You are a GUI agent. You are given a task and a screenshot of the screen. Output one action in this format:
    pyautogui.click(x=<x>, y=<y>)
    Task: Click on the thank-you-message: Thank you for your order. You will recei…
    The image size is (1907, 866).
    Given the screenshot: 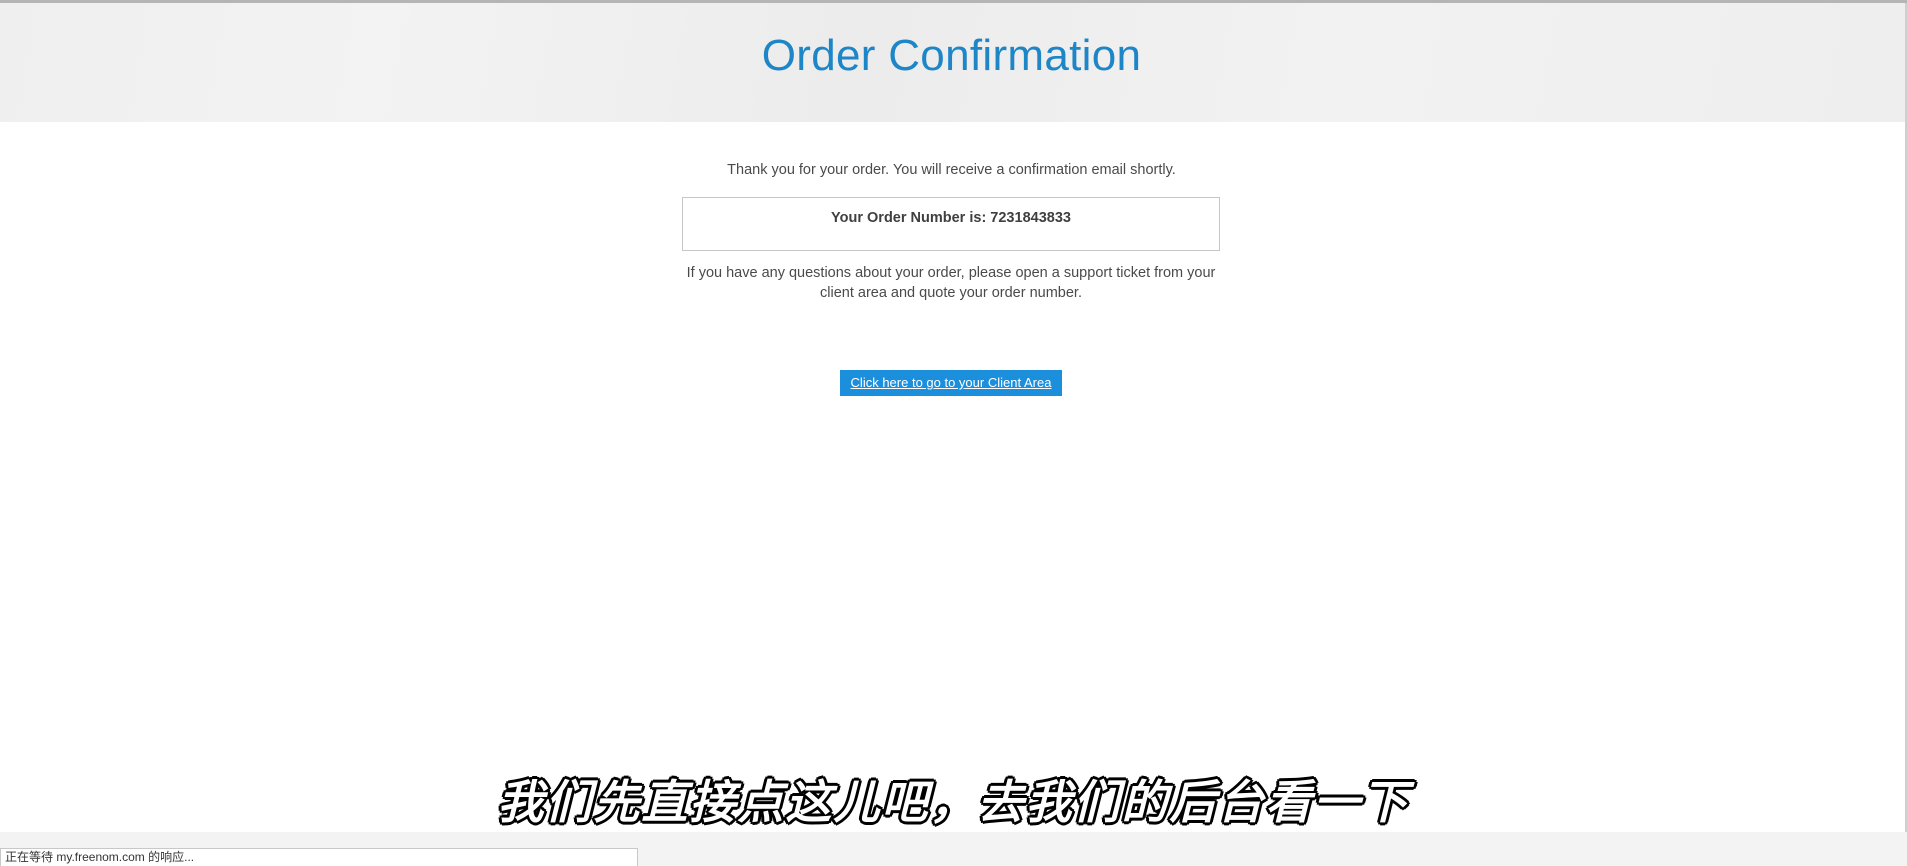 What is the action you would take?
    pyautogui.click(x=951, y=170)
    